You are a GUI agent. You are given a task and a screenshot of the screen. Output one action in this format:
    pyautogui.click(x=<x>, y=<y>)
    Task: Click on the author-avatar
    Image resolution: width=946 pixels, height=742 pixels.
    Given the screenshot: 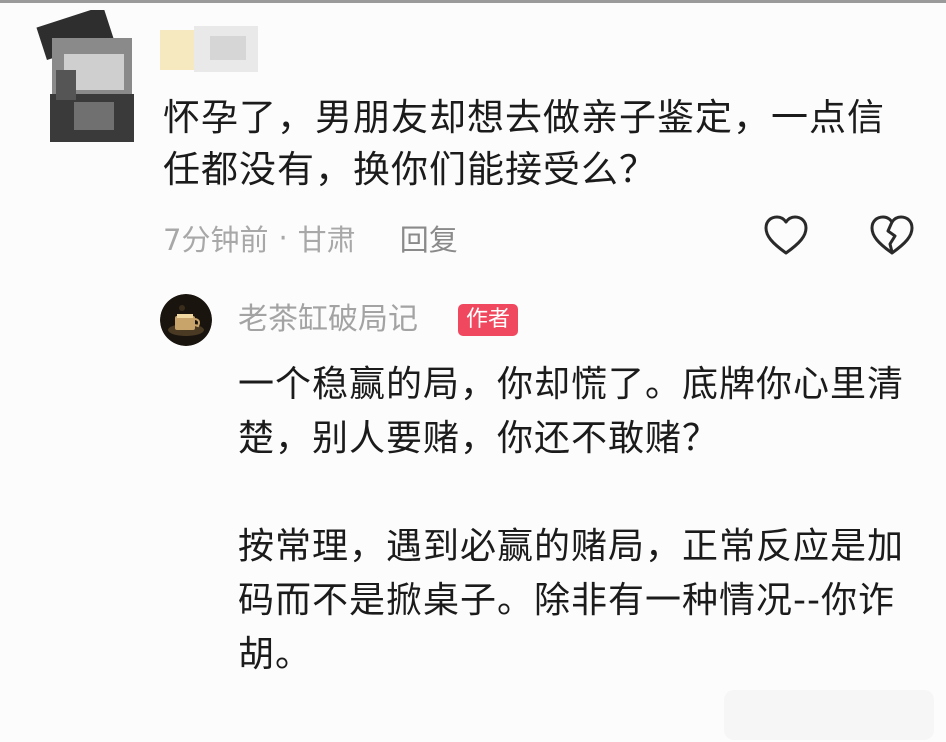 What is the action you would take?
    pyautogui.click(x=186, y=320)
    